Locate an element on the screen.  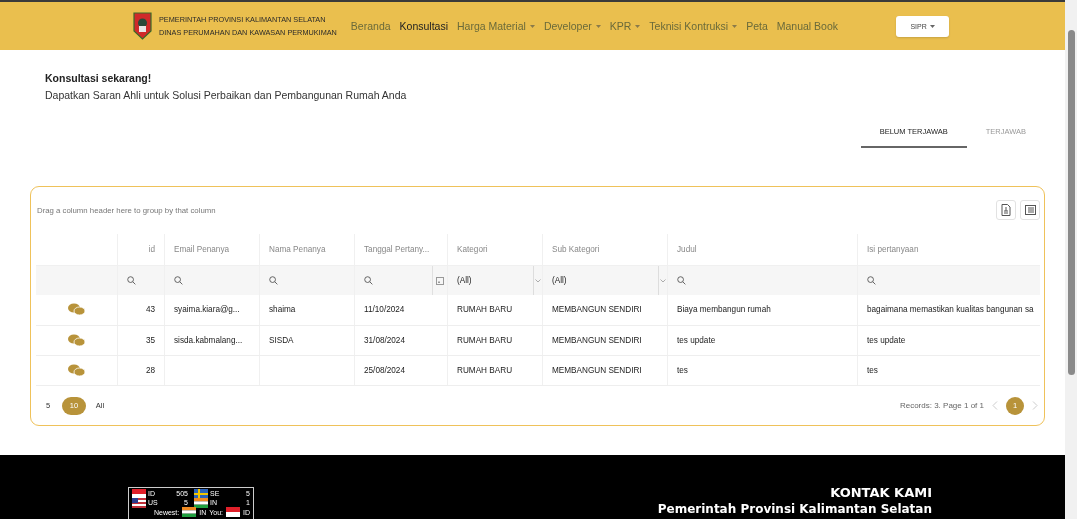
chevron-left-icon is located at coordinates (995, 405).